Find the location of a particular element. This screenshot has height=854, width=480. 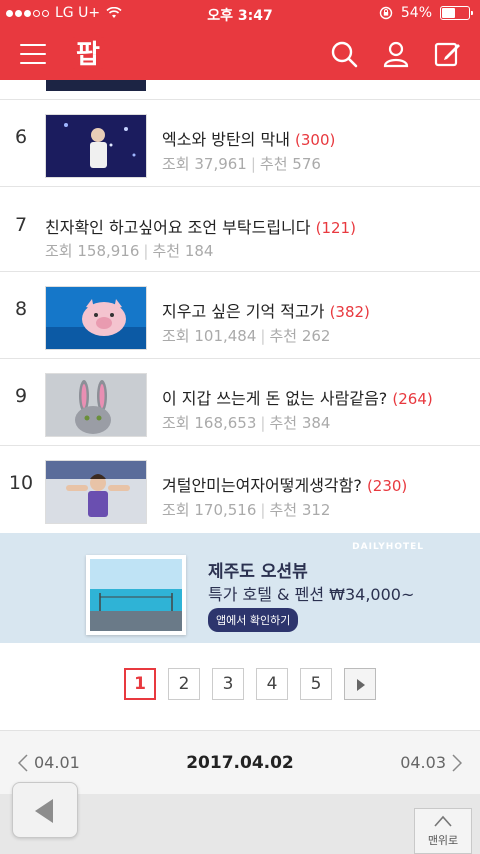

post-meta: 조회 158,916 | 추천 184 is located at coordinates (129, 251).